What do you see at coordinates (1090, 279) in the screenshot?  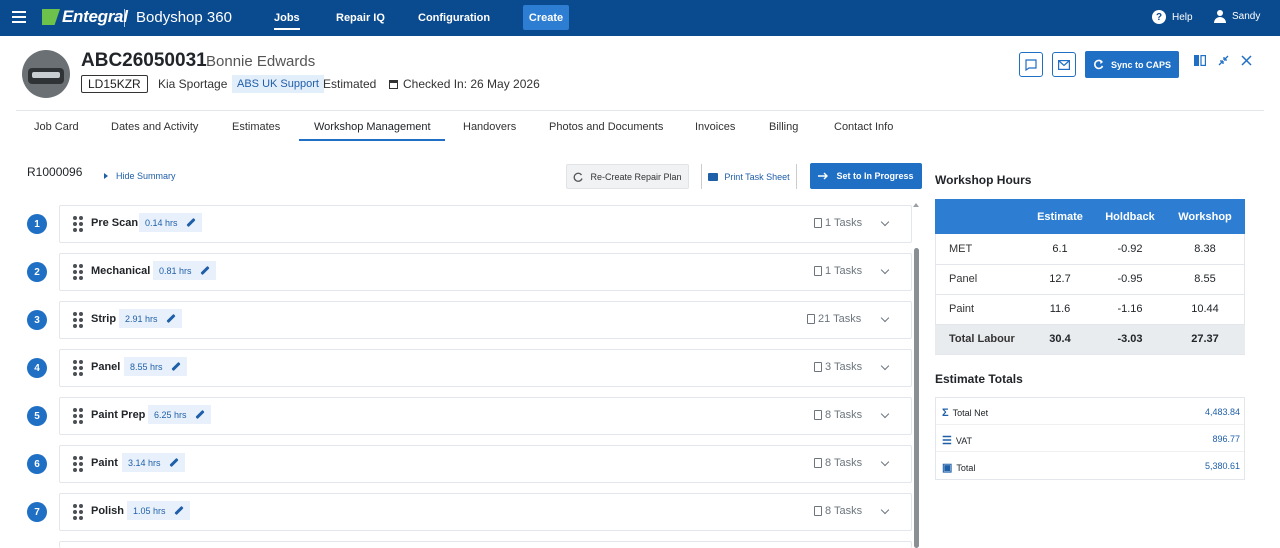 I see `table-row: Panel 12.7 -0.95 8.55` at bounding box center [1090, 279].